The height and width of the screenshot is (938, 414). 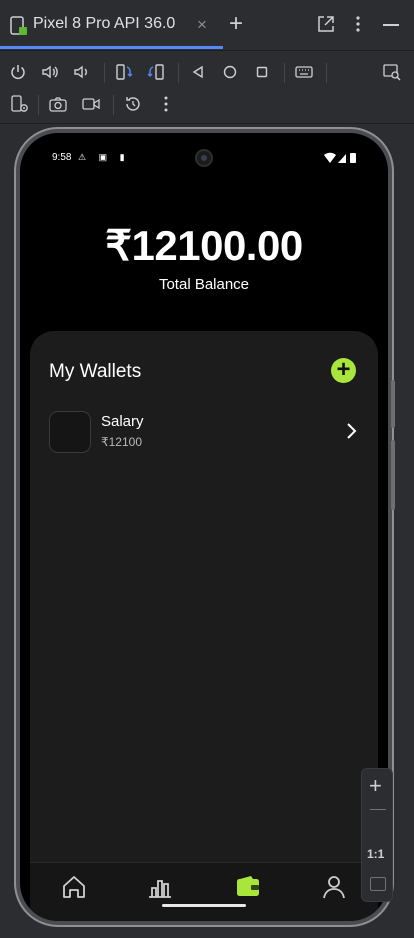 I want to click on camera-icon, so click(x=58, y=104).